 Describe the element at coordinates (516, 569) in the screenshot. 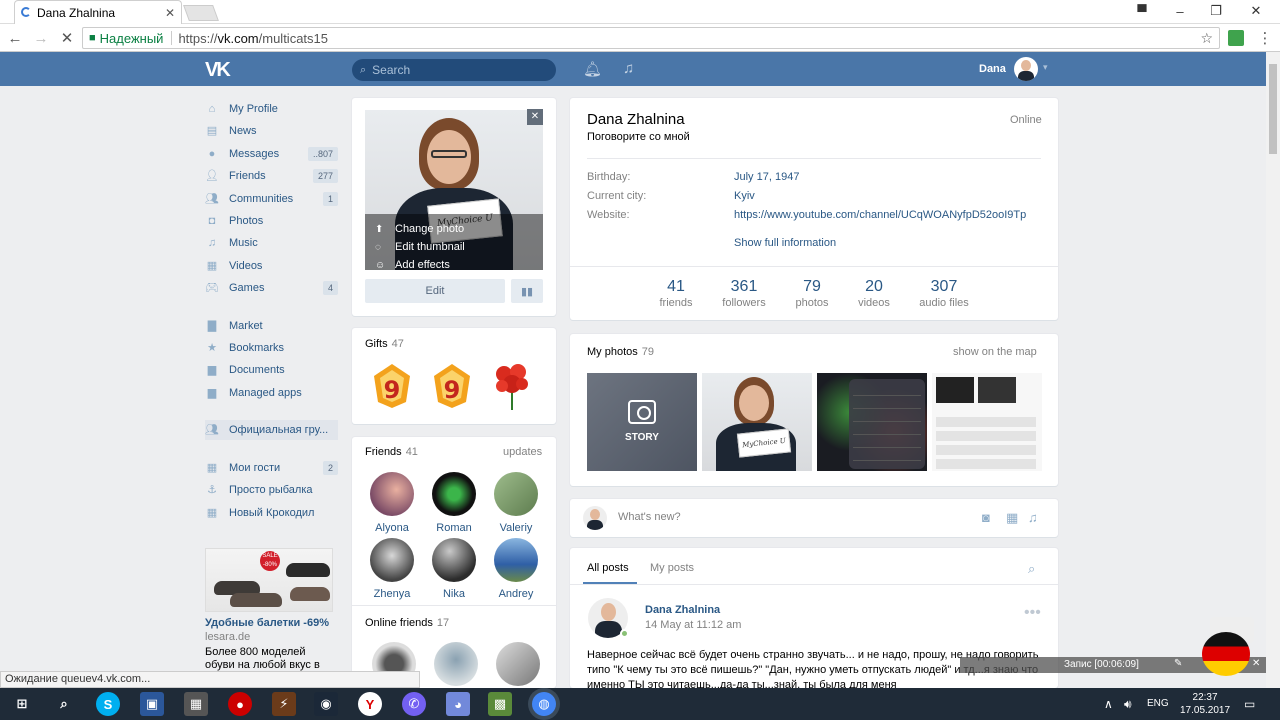

I see `friend-item: Andrey` at that location.